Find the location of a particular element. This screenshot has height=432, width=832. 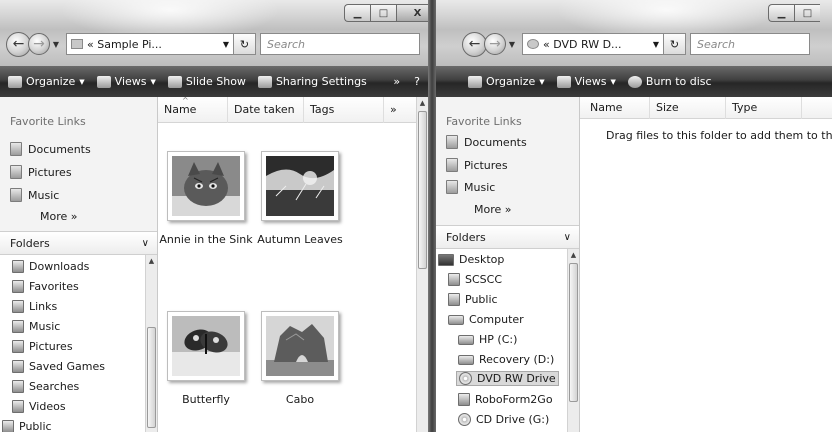

tree-item-music: Music is located at coordinates (36, 326).